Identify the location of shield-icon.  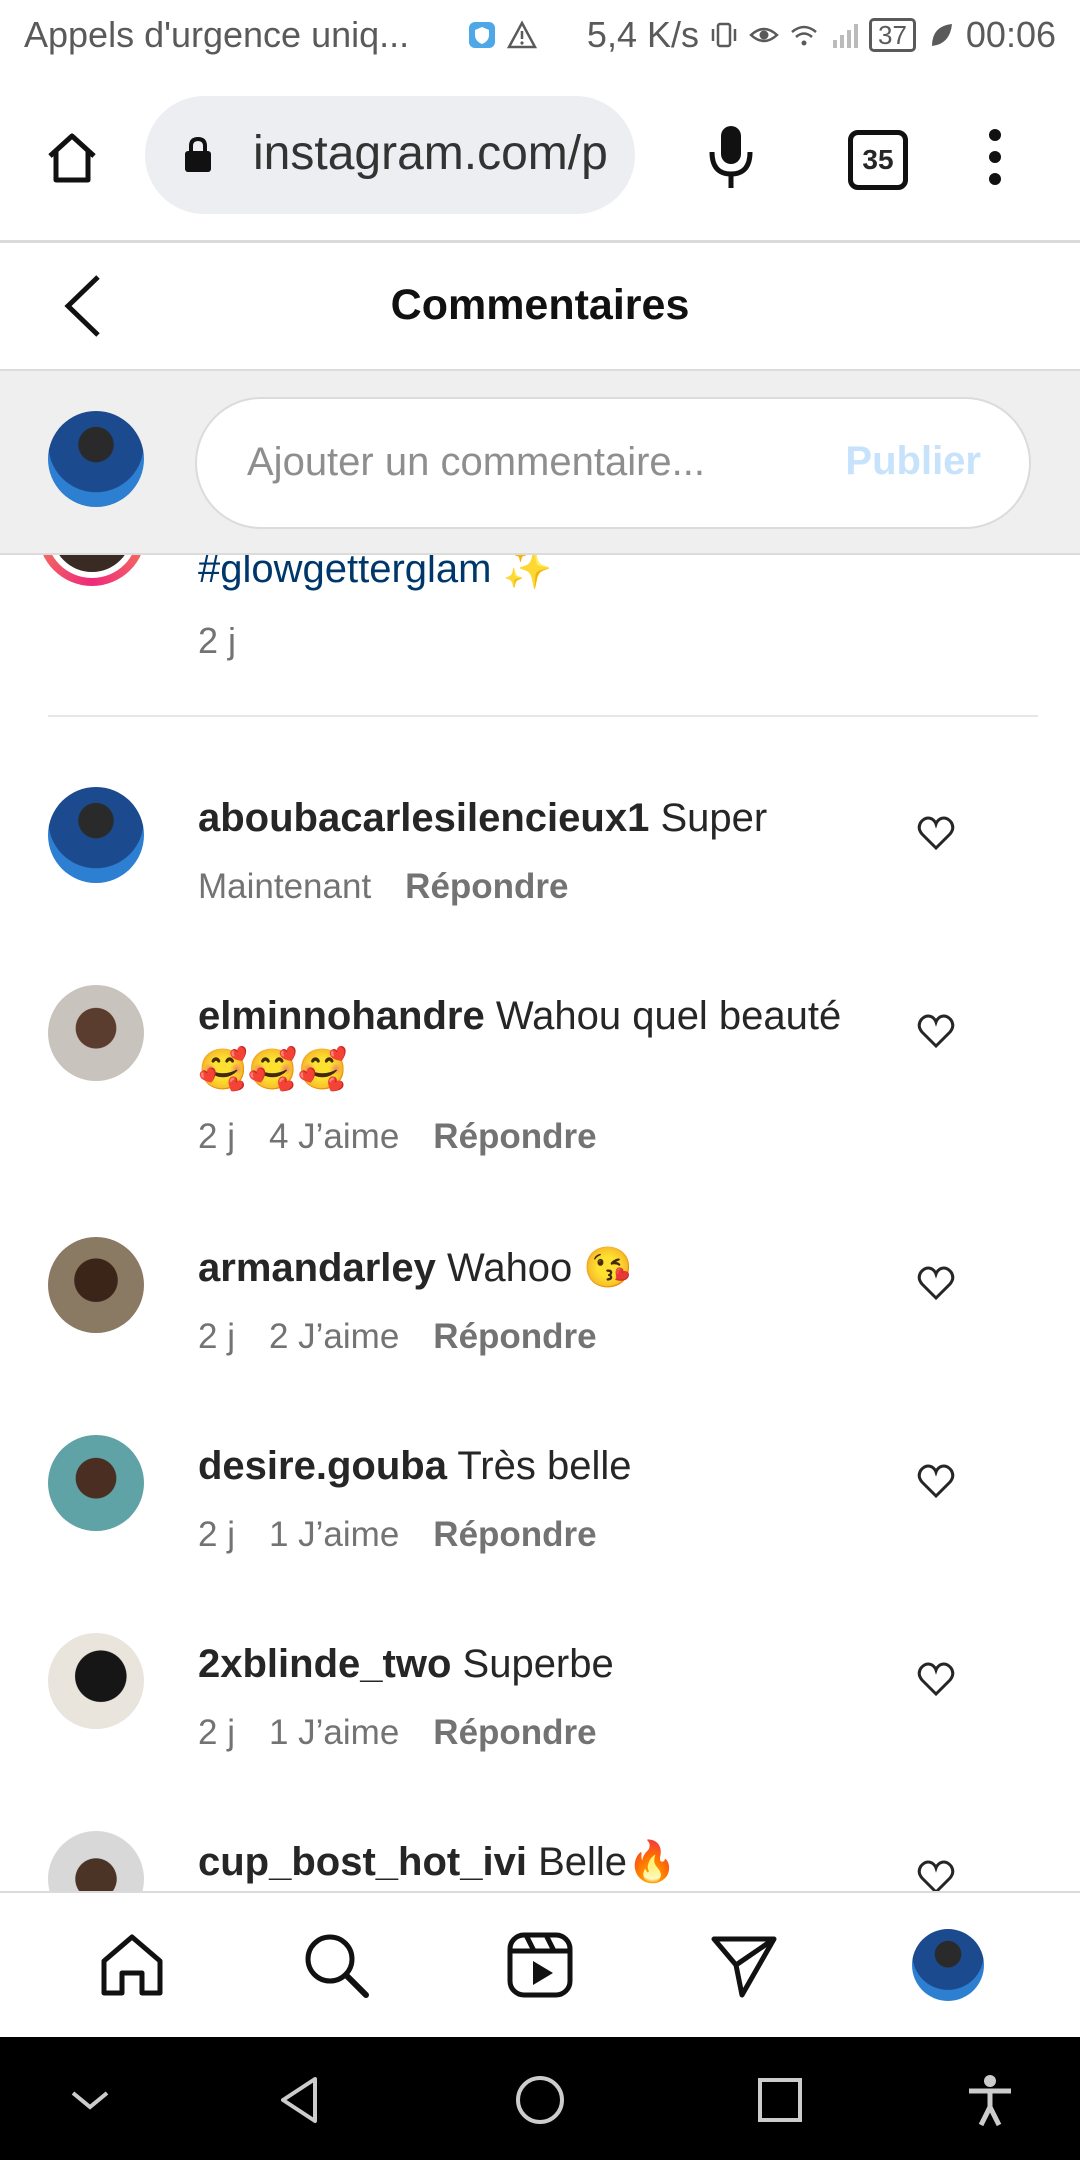
(481, 35).